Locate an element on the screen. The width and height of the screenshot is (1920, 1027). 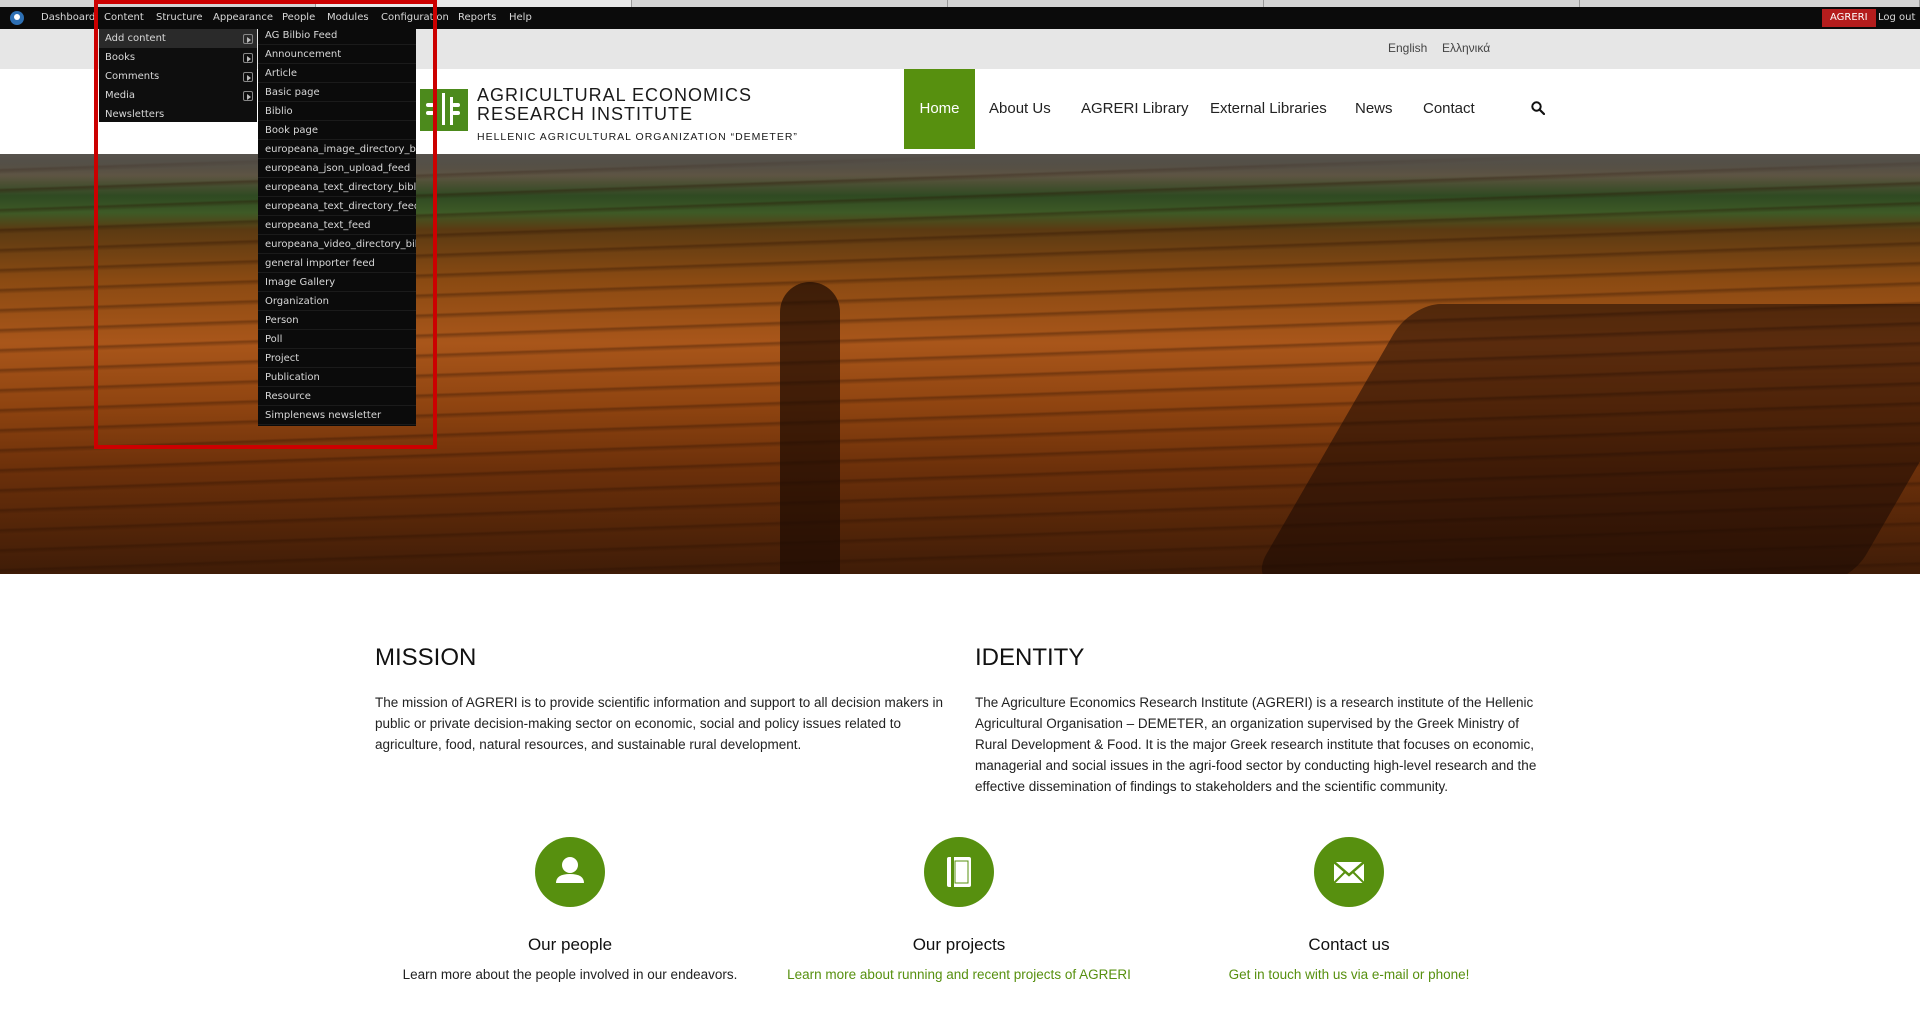
nav-home: Home is located at coordinates (939, 109).